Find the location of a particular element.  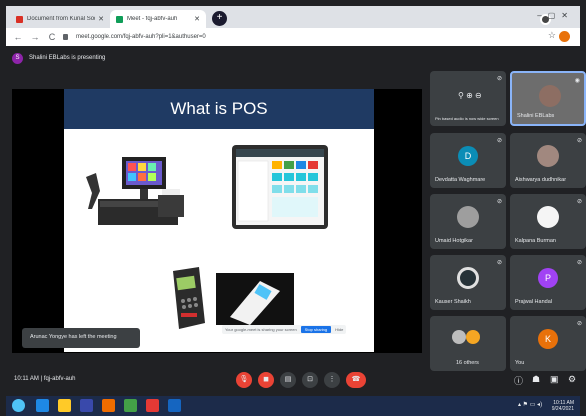

participant-name: Kauser Shaikh is located at coordinates (453, 302).